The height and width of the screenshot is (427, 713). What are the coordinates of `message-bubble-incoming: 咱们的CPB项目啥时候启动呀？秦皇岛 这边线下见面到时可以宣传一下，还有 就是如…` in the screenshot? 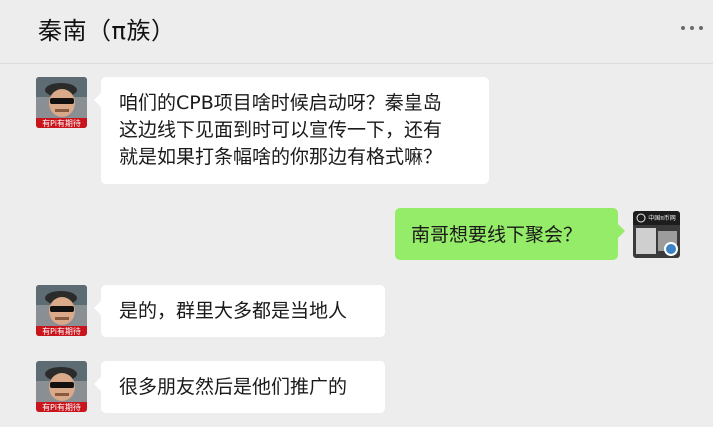 It's located at (291, 130).